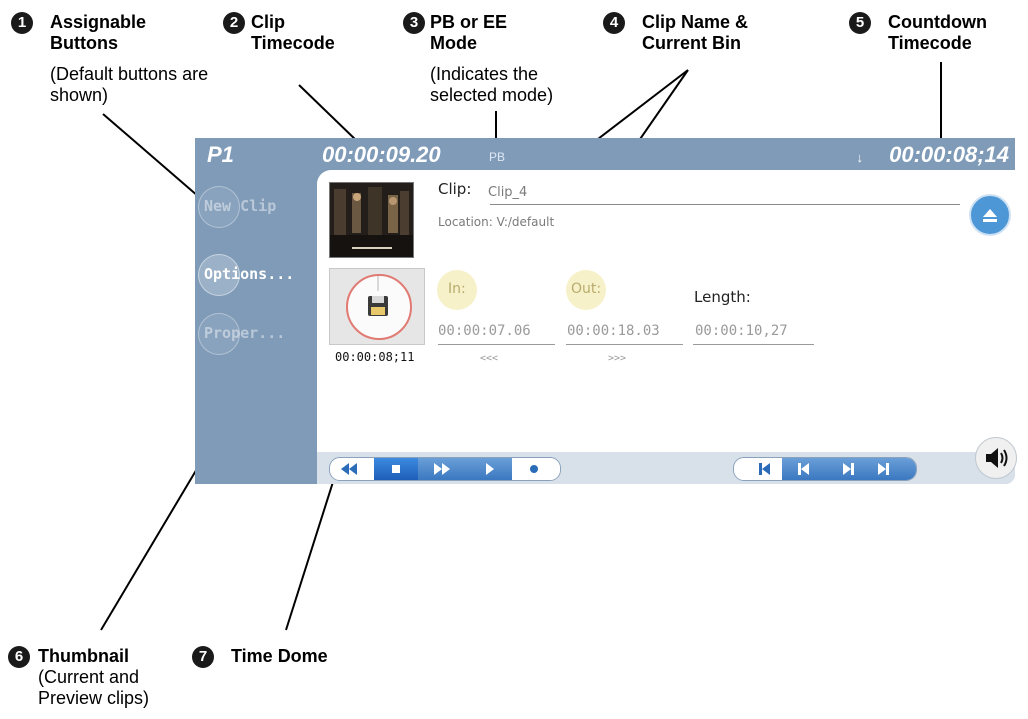 The width and height of the screenshot is (1028, 719). I want to click on line-assignable-buttons, so click(154, 158).